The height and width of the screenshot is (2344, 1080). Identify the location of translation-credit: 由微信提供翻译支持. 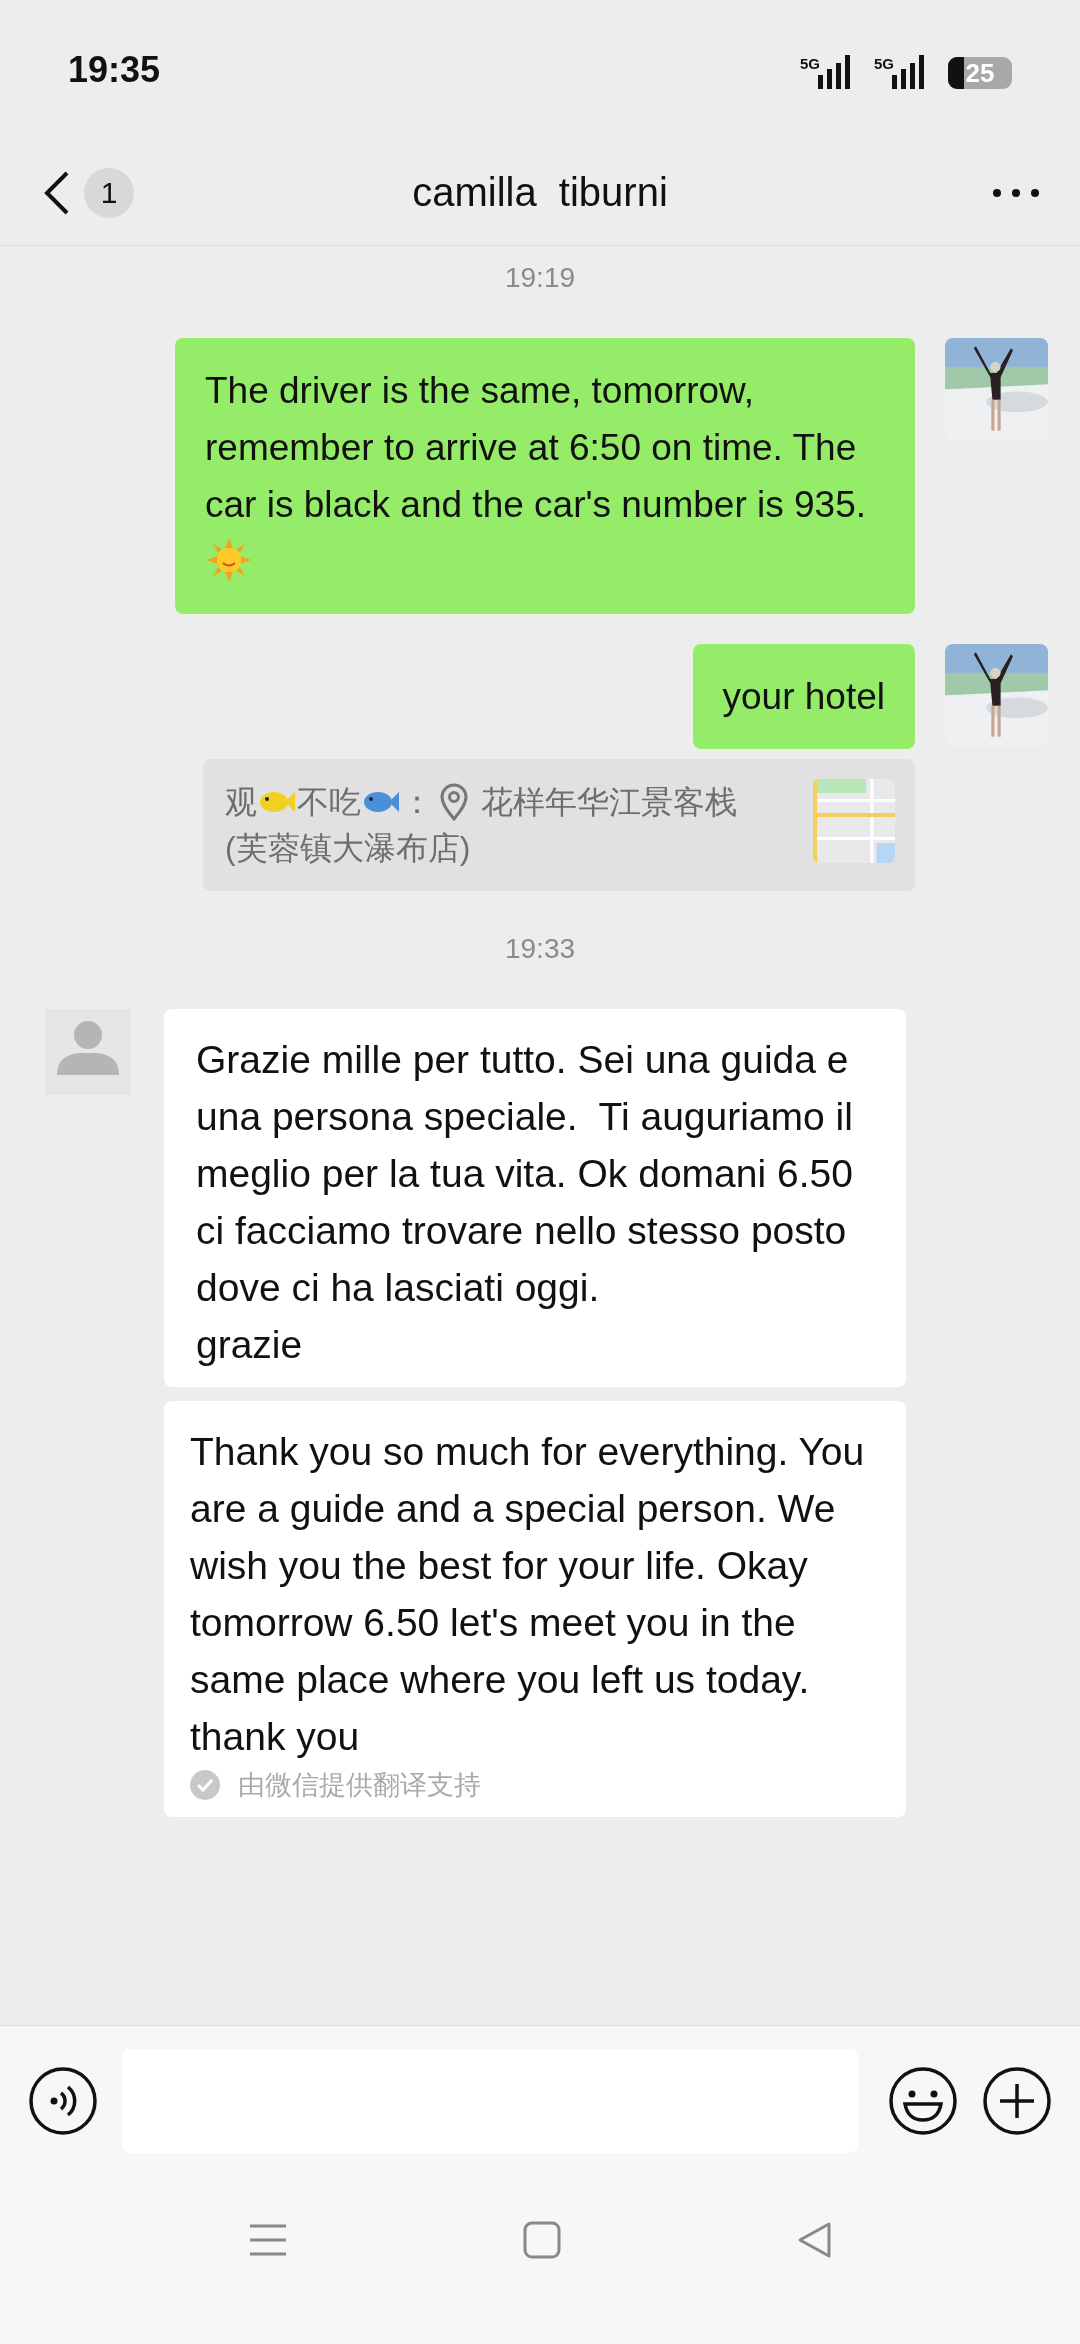
(359, 1785).